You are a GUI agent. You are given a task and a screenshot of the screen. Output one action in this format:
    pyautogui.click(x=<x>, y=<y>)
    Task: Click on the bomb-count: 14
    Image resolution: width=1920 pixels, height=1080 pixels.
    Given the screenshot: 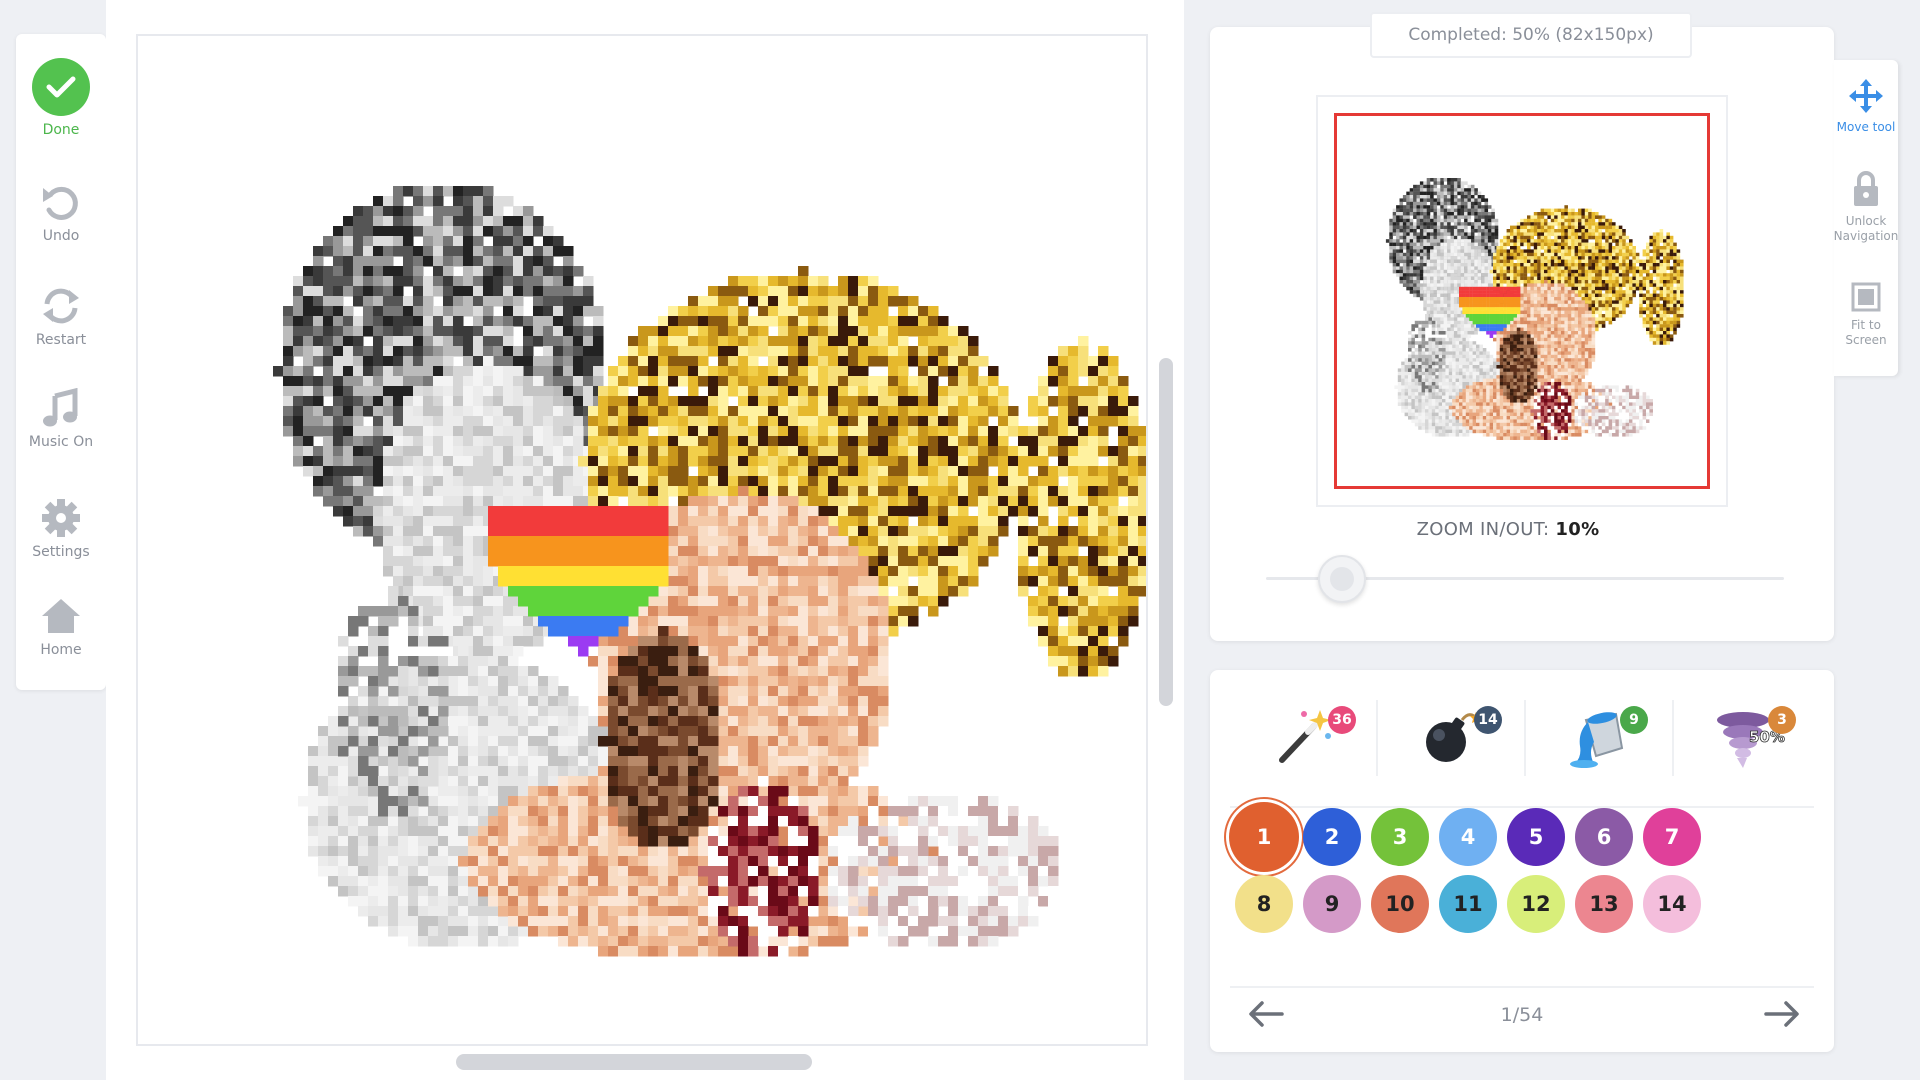 What is the action you would take?
    pyautogui.click(x=1488, y=720)
    